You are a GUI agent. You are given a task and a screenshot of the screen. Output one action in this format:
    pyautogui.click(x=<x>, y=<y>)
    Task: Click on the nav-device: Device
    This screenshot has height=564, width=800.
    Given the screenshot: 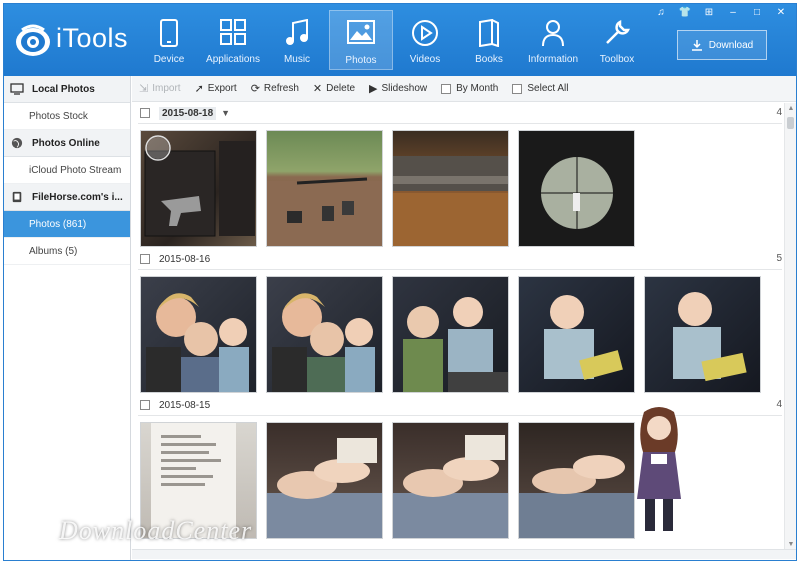 What is the action you would take?
    pyautogui.click(x=169, y=40)
    